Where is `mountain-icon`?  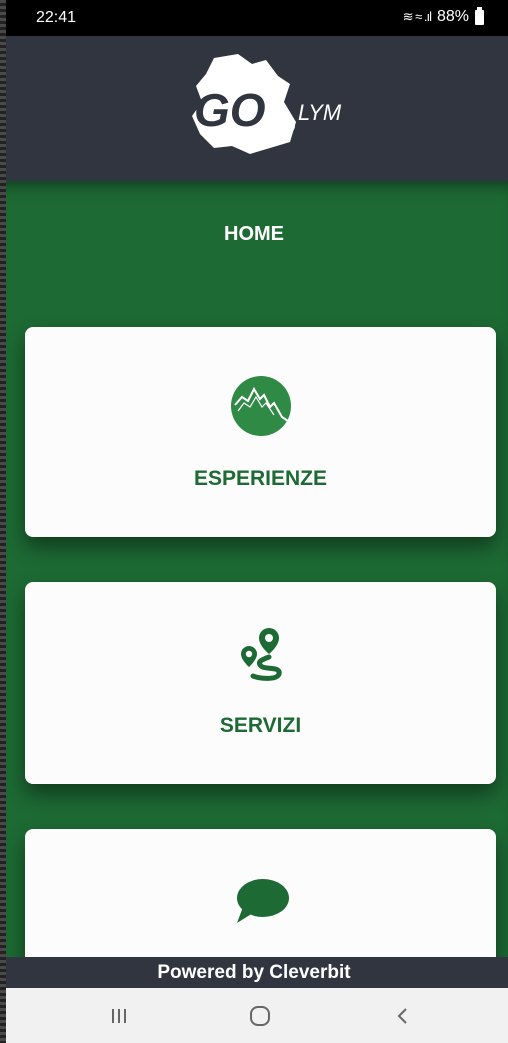 mountain-icon is located at coordinates (260, 406).